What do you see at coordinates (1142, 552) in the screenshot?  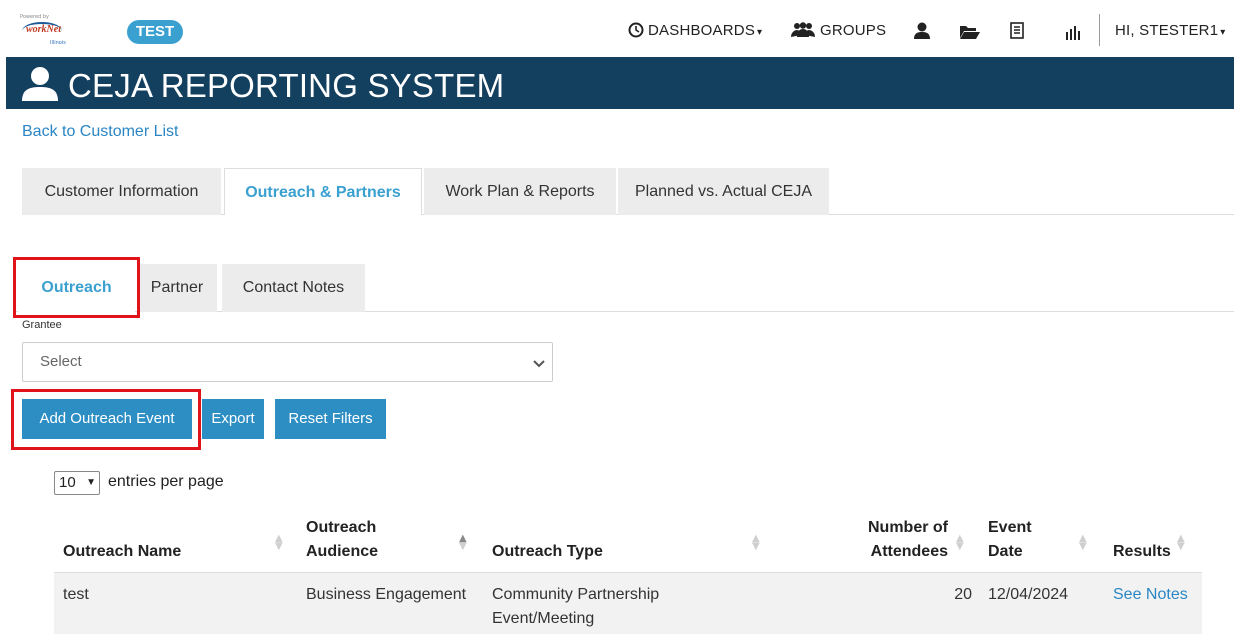 I see `col-results: Results` at bounding box center [1142, 552].